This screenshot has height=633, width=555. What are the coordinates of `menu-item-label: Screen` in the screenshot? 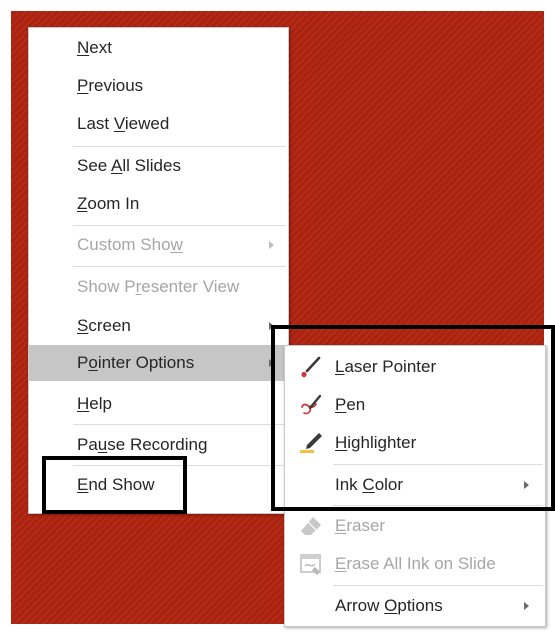 It's located at (104, 325).